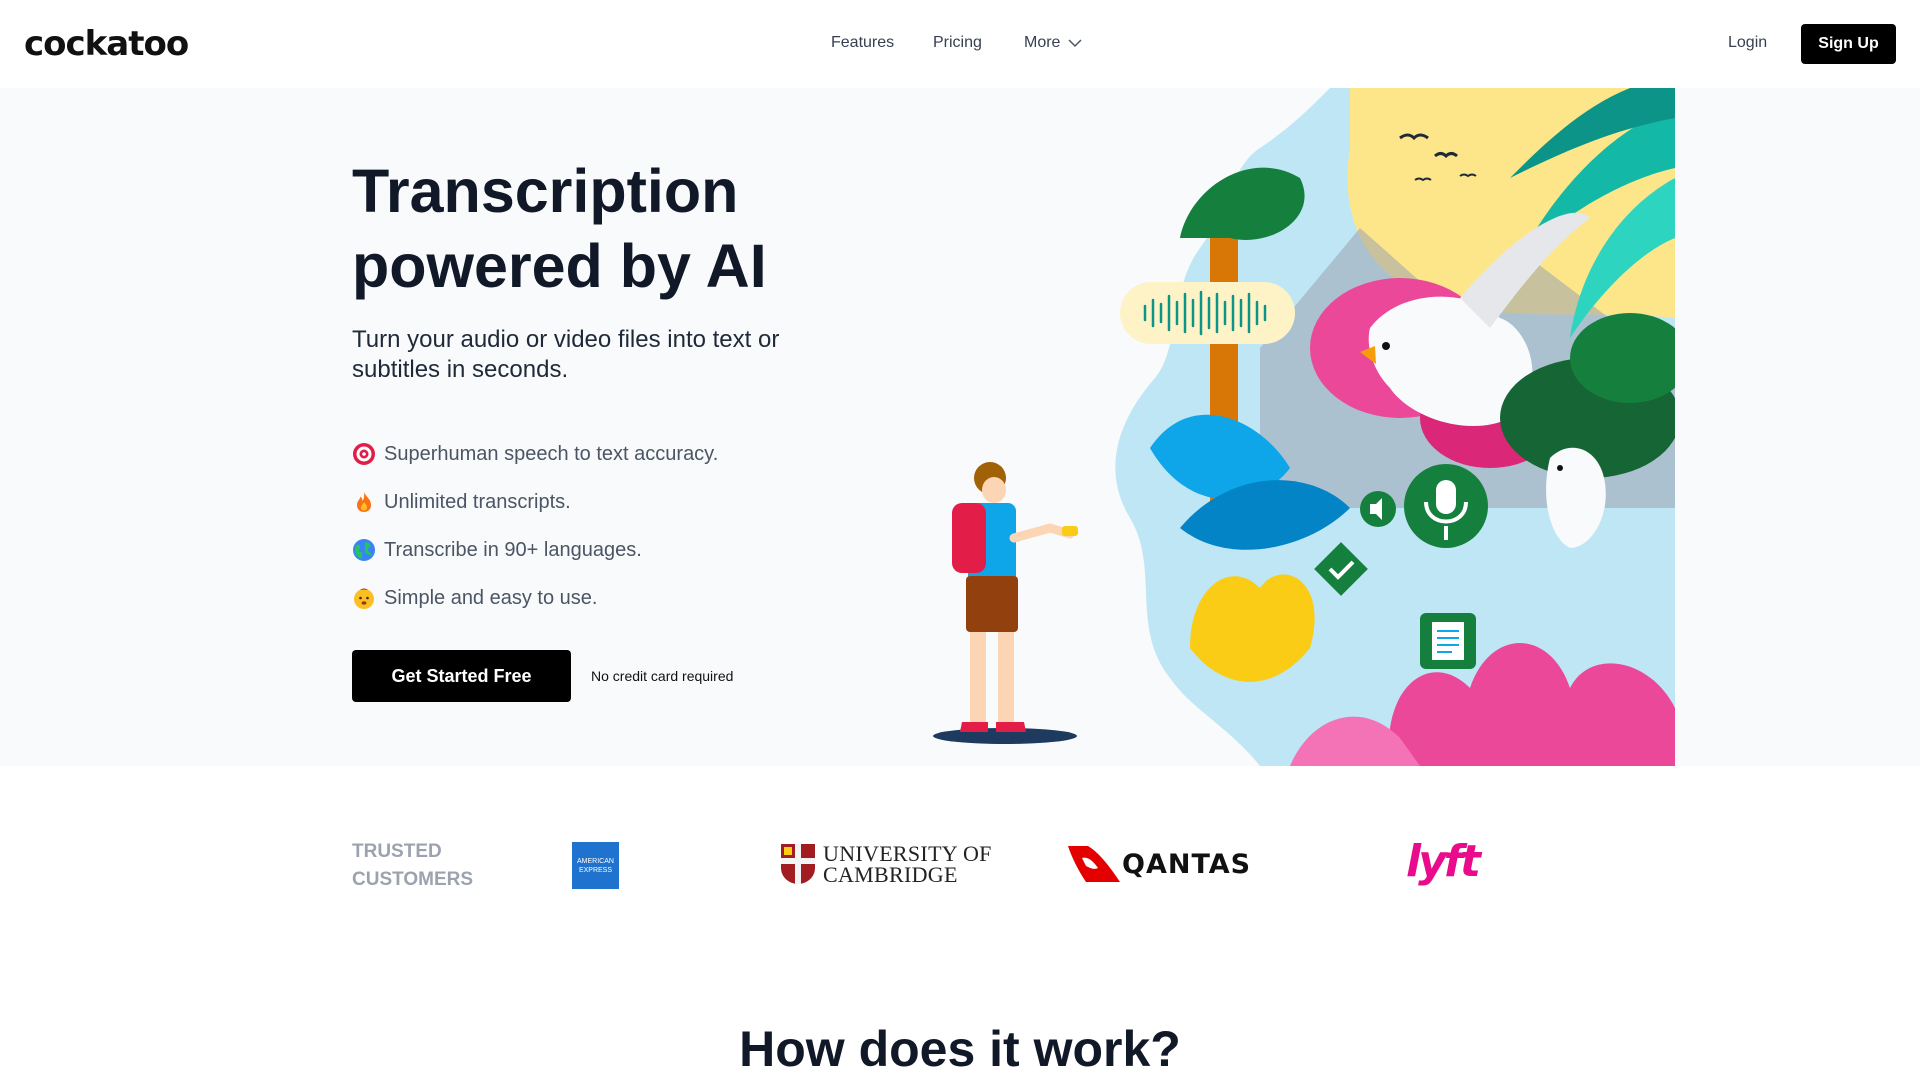 This screenshot has width=1920, height=1080. Describe the element at coordinates (413, 879) in the screenshot. I see `trusted-label-line2: CUSTOMERS` at that location.